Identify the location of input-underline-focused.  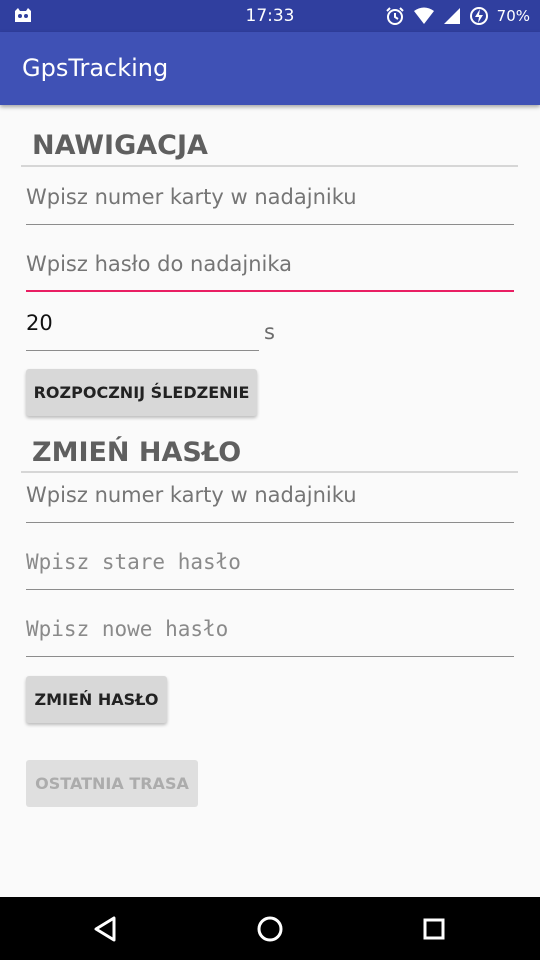
(270, 291).